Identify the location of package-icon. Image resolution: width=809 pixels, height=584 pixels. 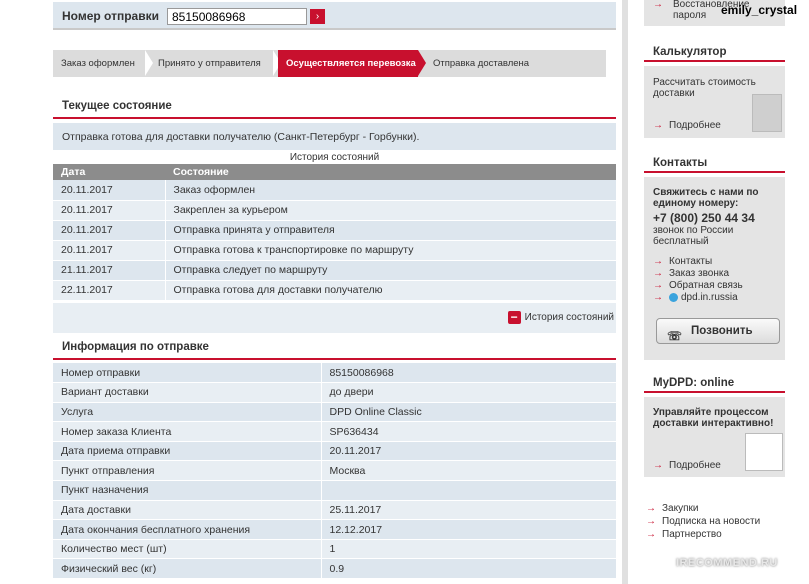
(764, 452).